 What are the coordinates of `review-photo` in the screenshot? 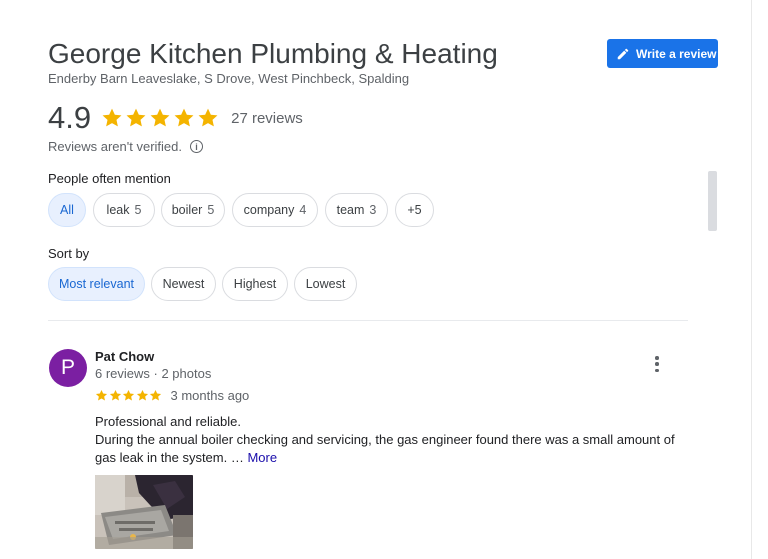 It's located at (144, 512).